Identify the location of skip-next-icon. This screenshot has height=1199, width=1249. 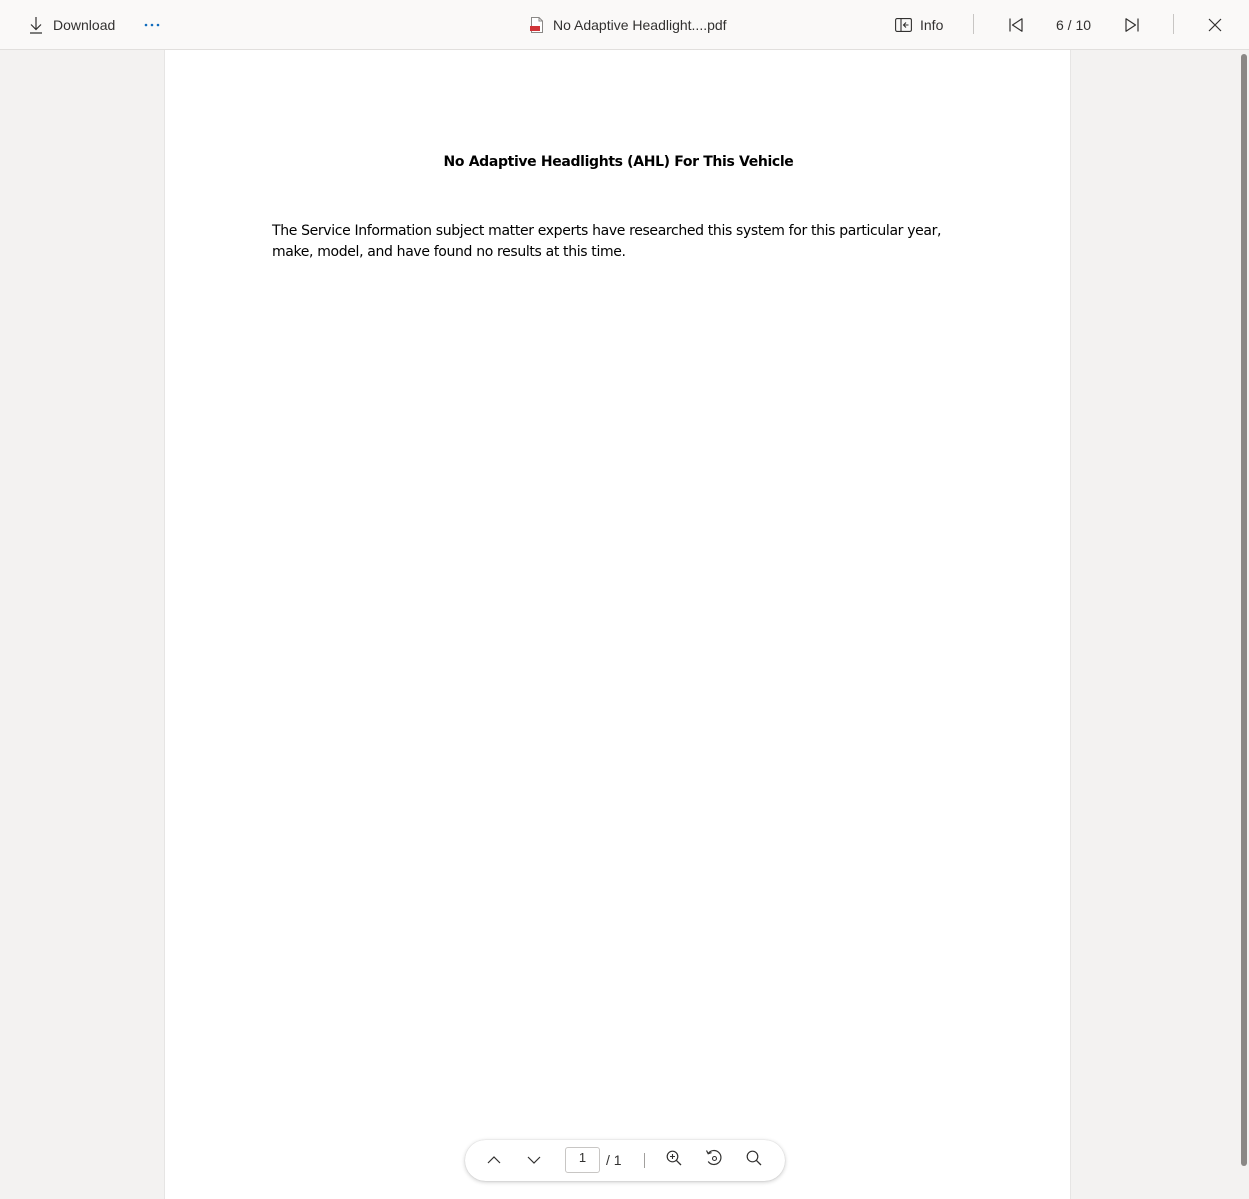
(1132, 25).